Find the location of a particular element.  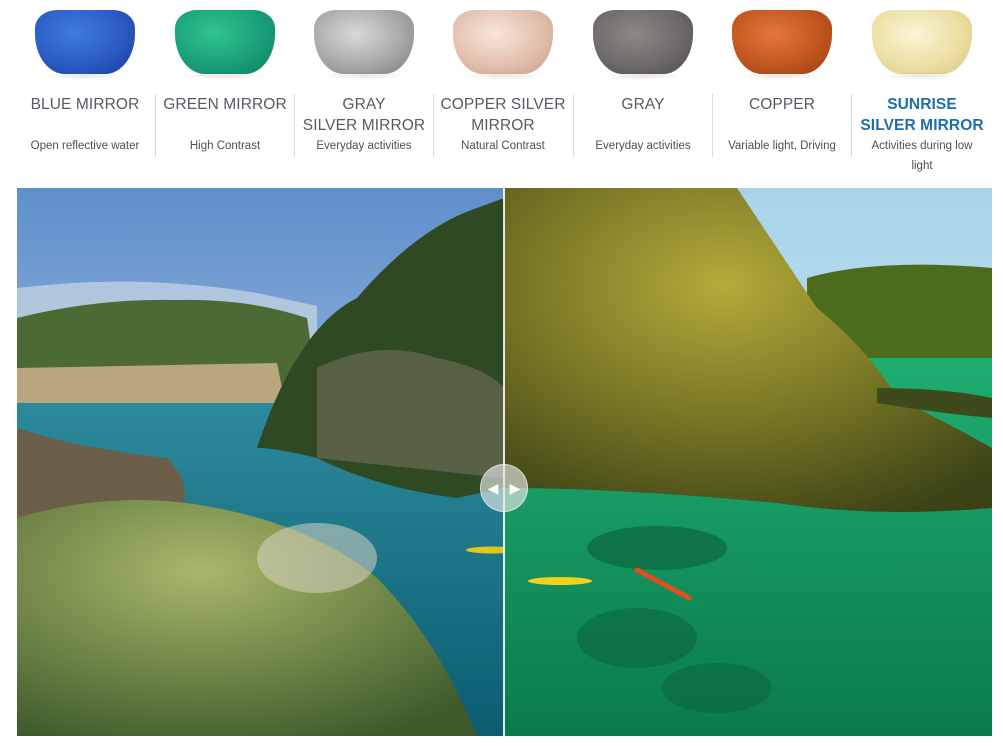

lens-swatch-sunrise-silver-mirror is located at coordinates (922, 42).